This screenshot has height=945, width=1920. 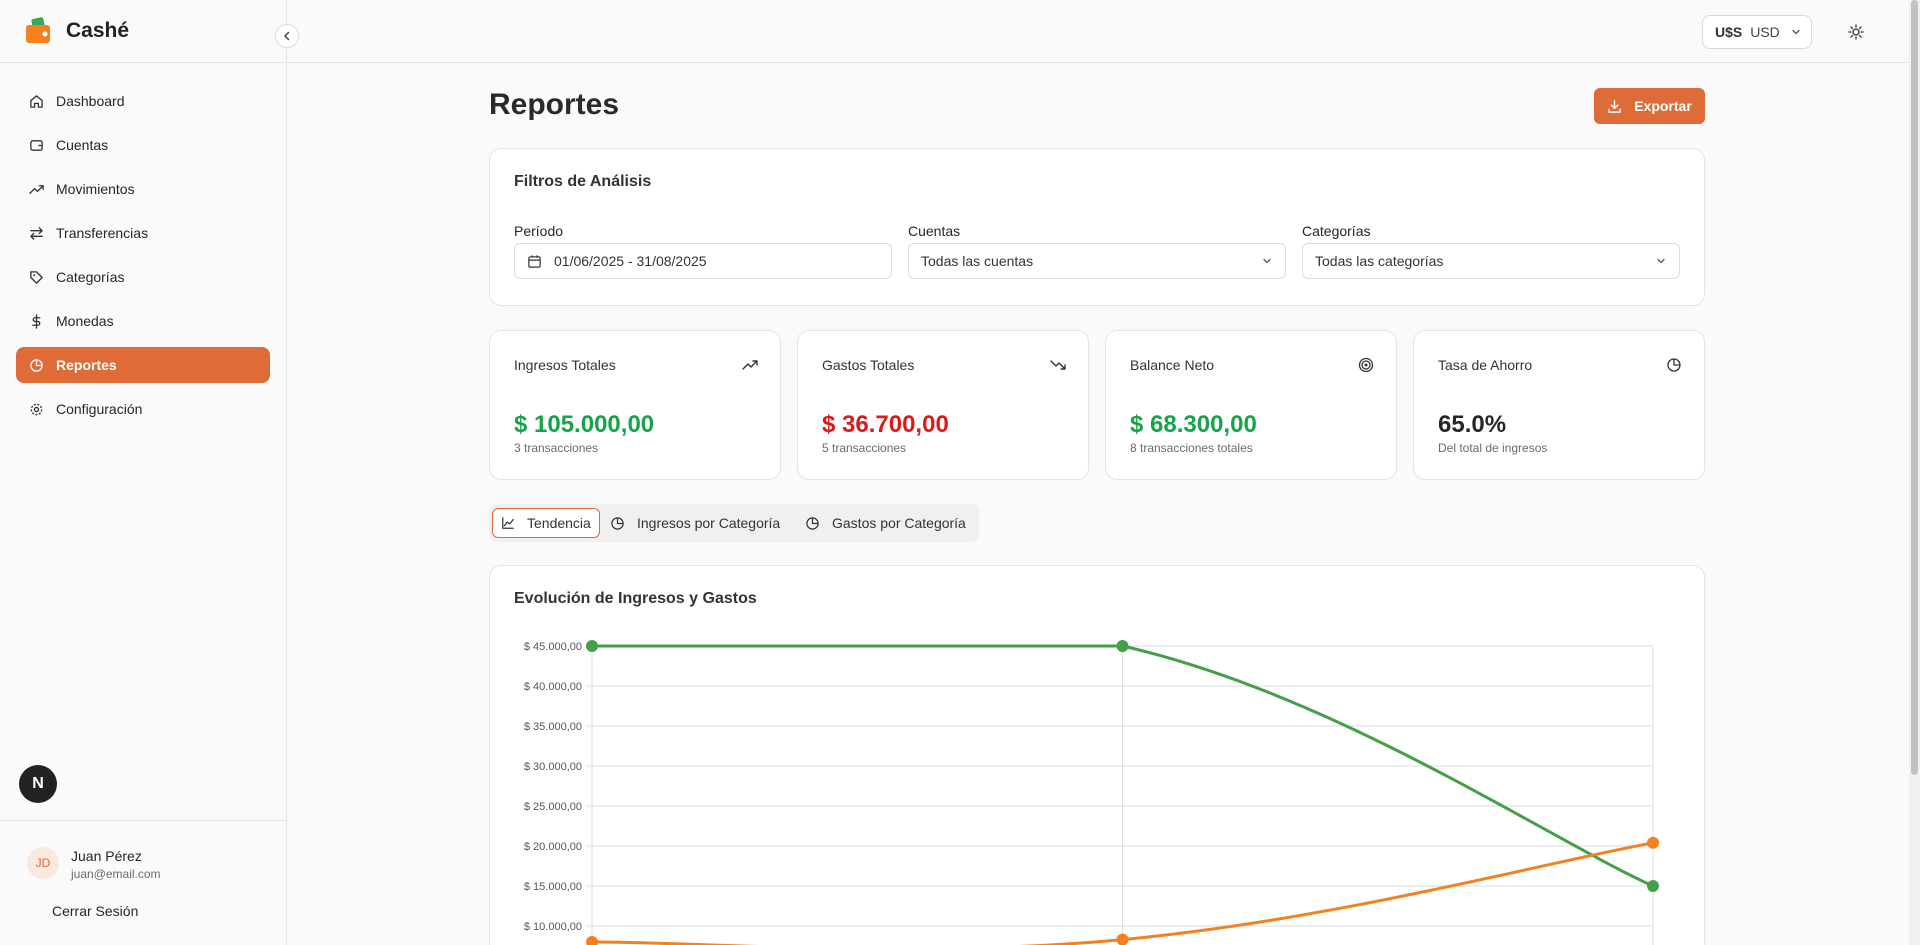 I want to click on tab-gastos-por-categoria: Gastos por Categoría, so click(x=885, y=523).